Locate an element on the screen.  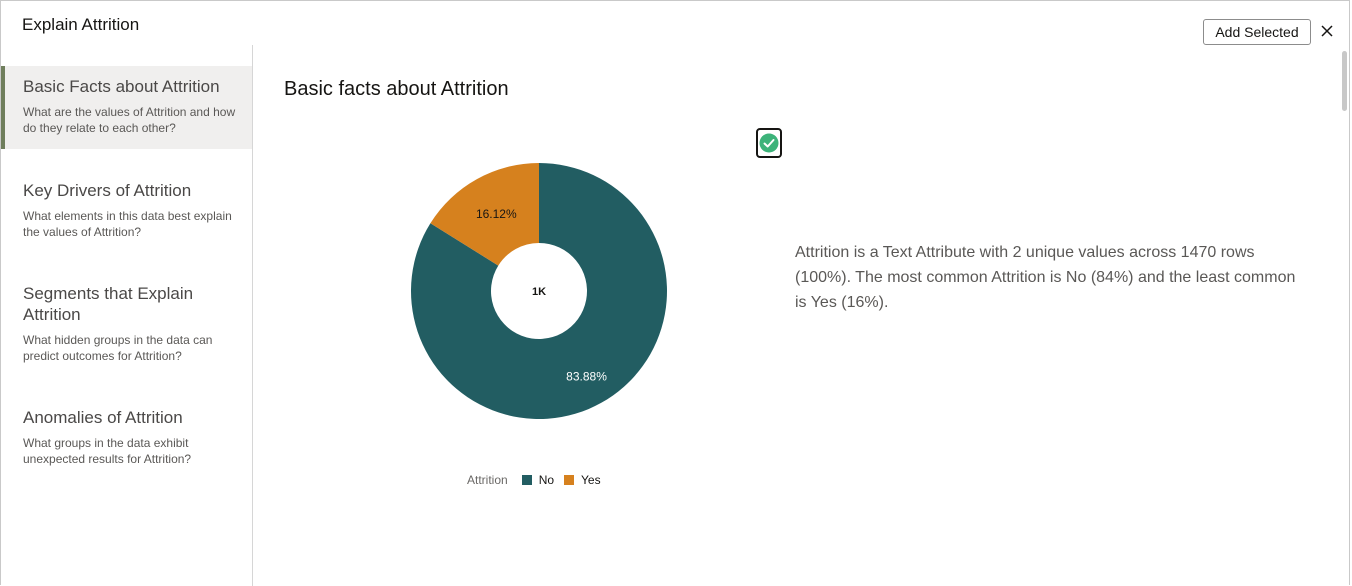
vertical-scrollbar is located at coordinates (1344, 81).